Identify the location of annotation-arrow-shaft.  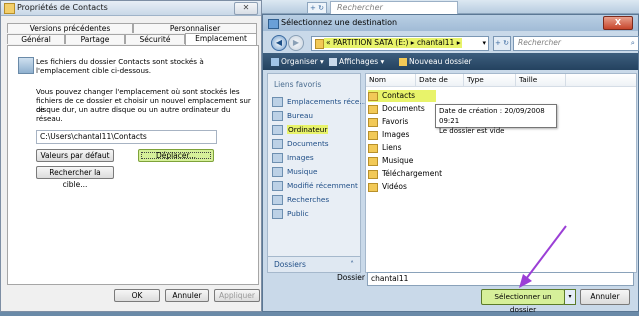
(546, 252).